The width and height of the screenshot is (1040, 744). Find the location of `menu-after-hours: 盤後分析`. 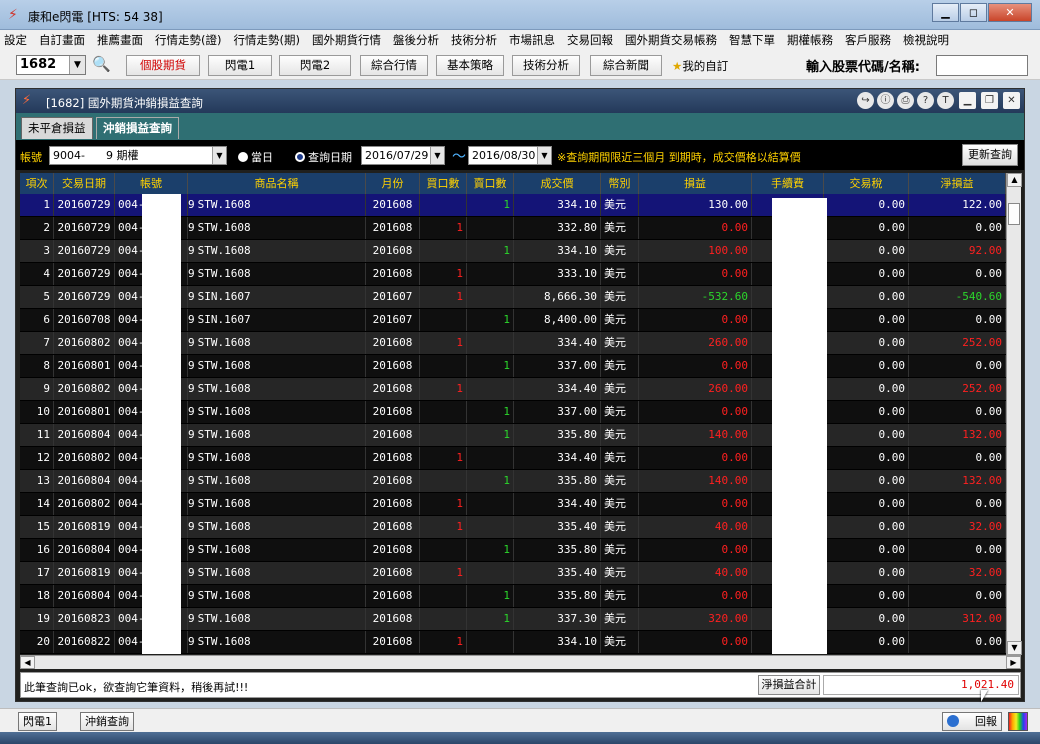

menu-after-hours: 盤後分析 is located at coordinates (416, 40).